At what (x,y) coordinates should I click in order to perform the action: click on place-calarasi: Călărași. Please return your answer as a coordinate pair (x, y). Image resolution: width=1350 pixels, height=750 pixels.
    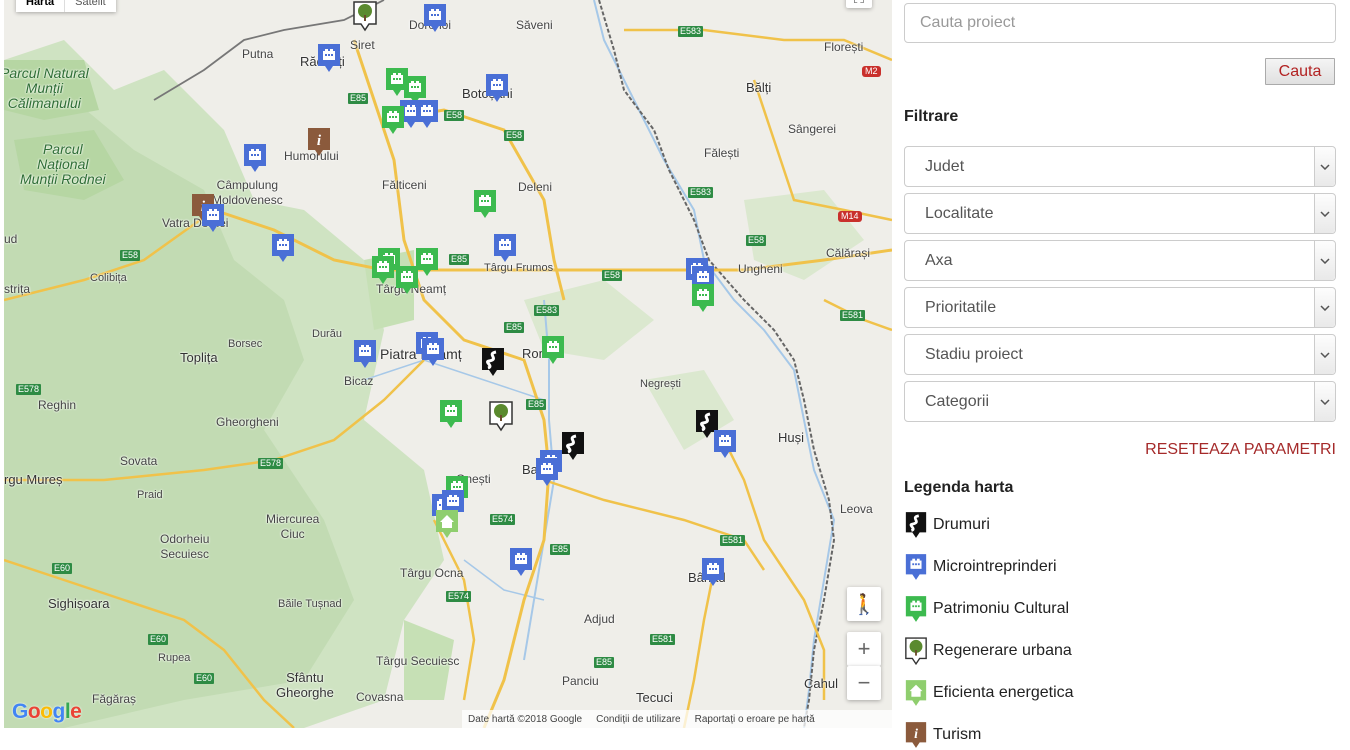
    Looking at the image, I should click on (848, 253).